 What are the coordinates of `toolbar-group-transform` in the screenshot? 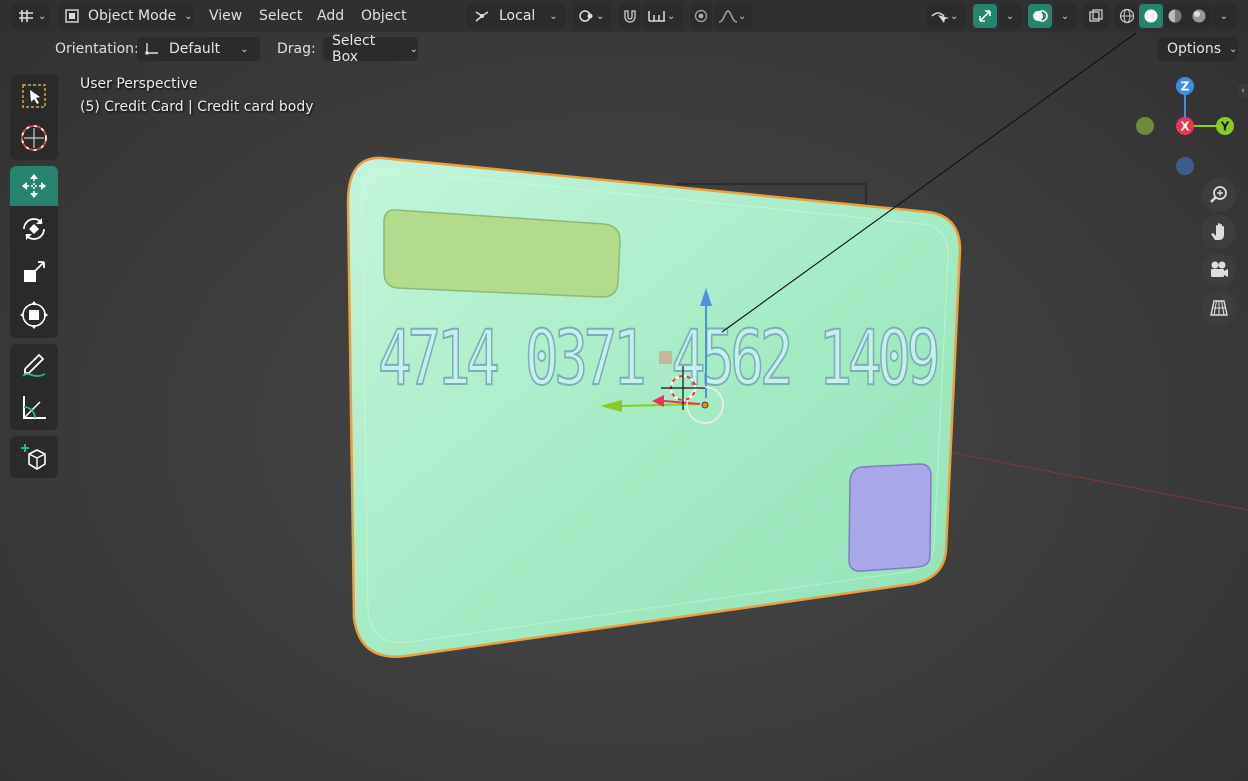 It's located at (34, 252).